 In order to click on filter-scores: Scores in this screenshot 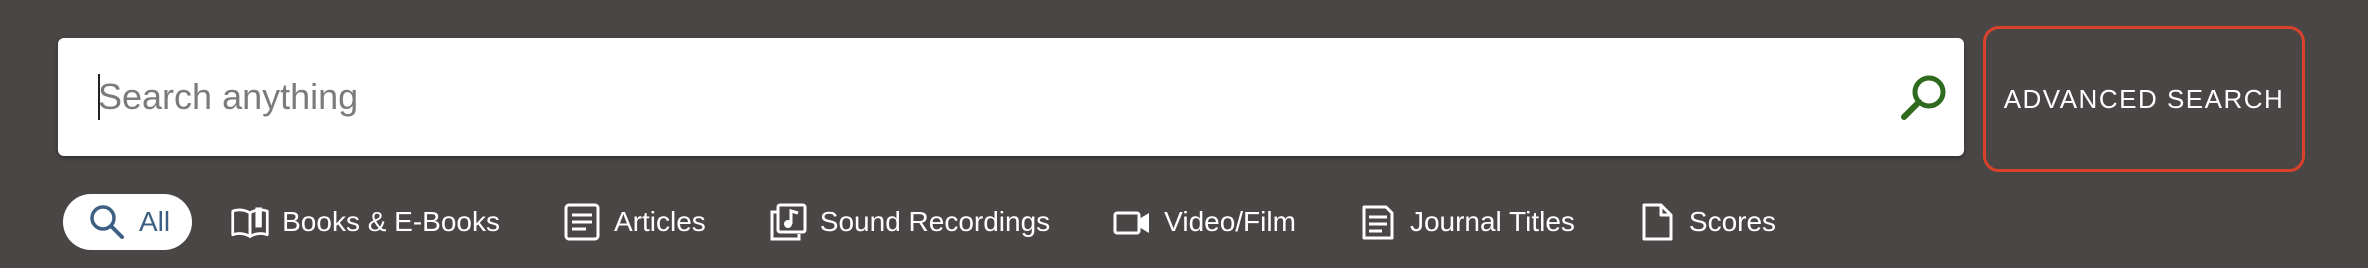, I will do `click(1706, 222)`.